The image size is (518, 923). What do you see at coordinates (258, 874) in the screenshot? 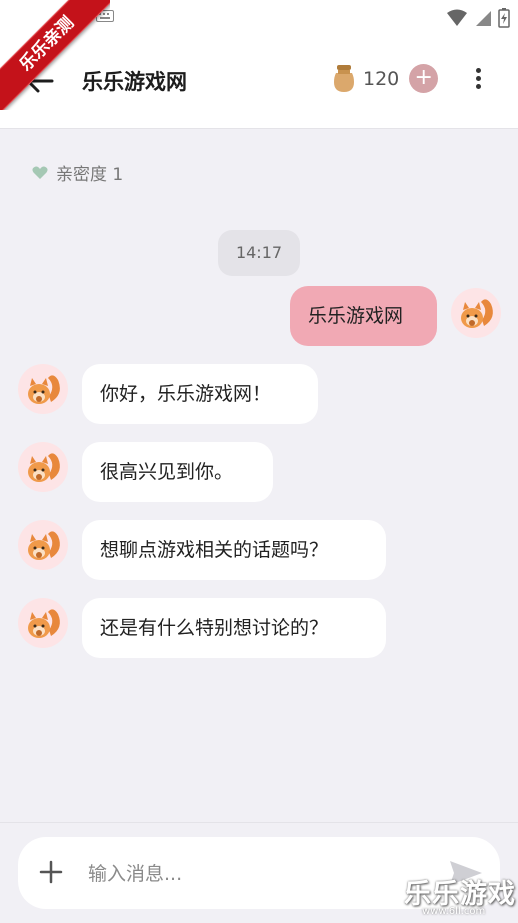
I see `message-input` at bounding box center [258, 874].